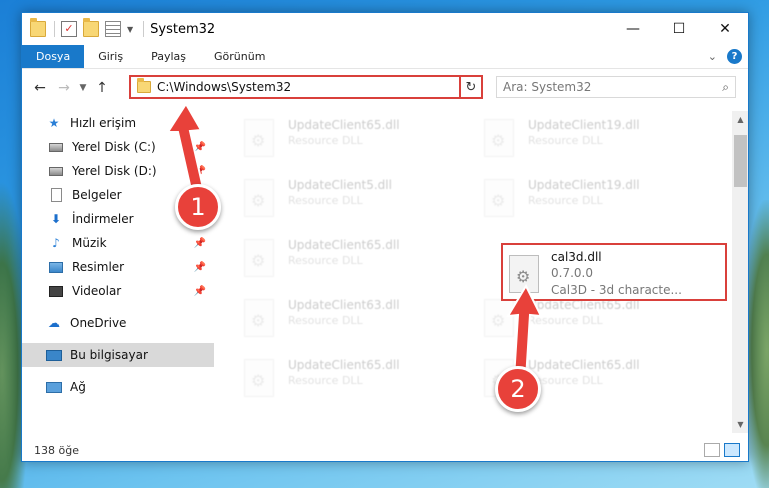 The image size is (769, 488). Describe the element at coordinates (56, 243) in the screenshot. I see `music-icon: ♪` at that location.